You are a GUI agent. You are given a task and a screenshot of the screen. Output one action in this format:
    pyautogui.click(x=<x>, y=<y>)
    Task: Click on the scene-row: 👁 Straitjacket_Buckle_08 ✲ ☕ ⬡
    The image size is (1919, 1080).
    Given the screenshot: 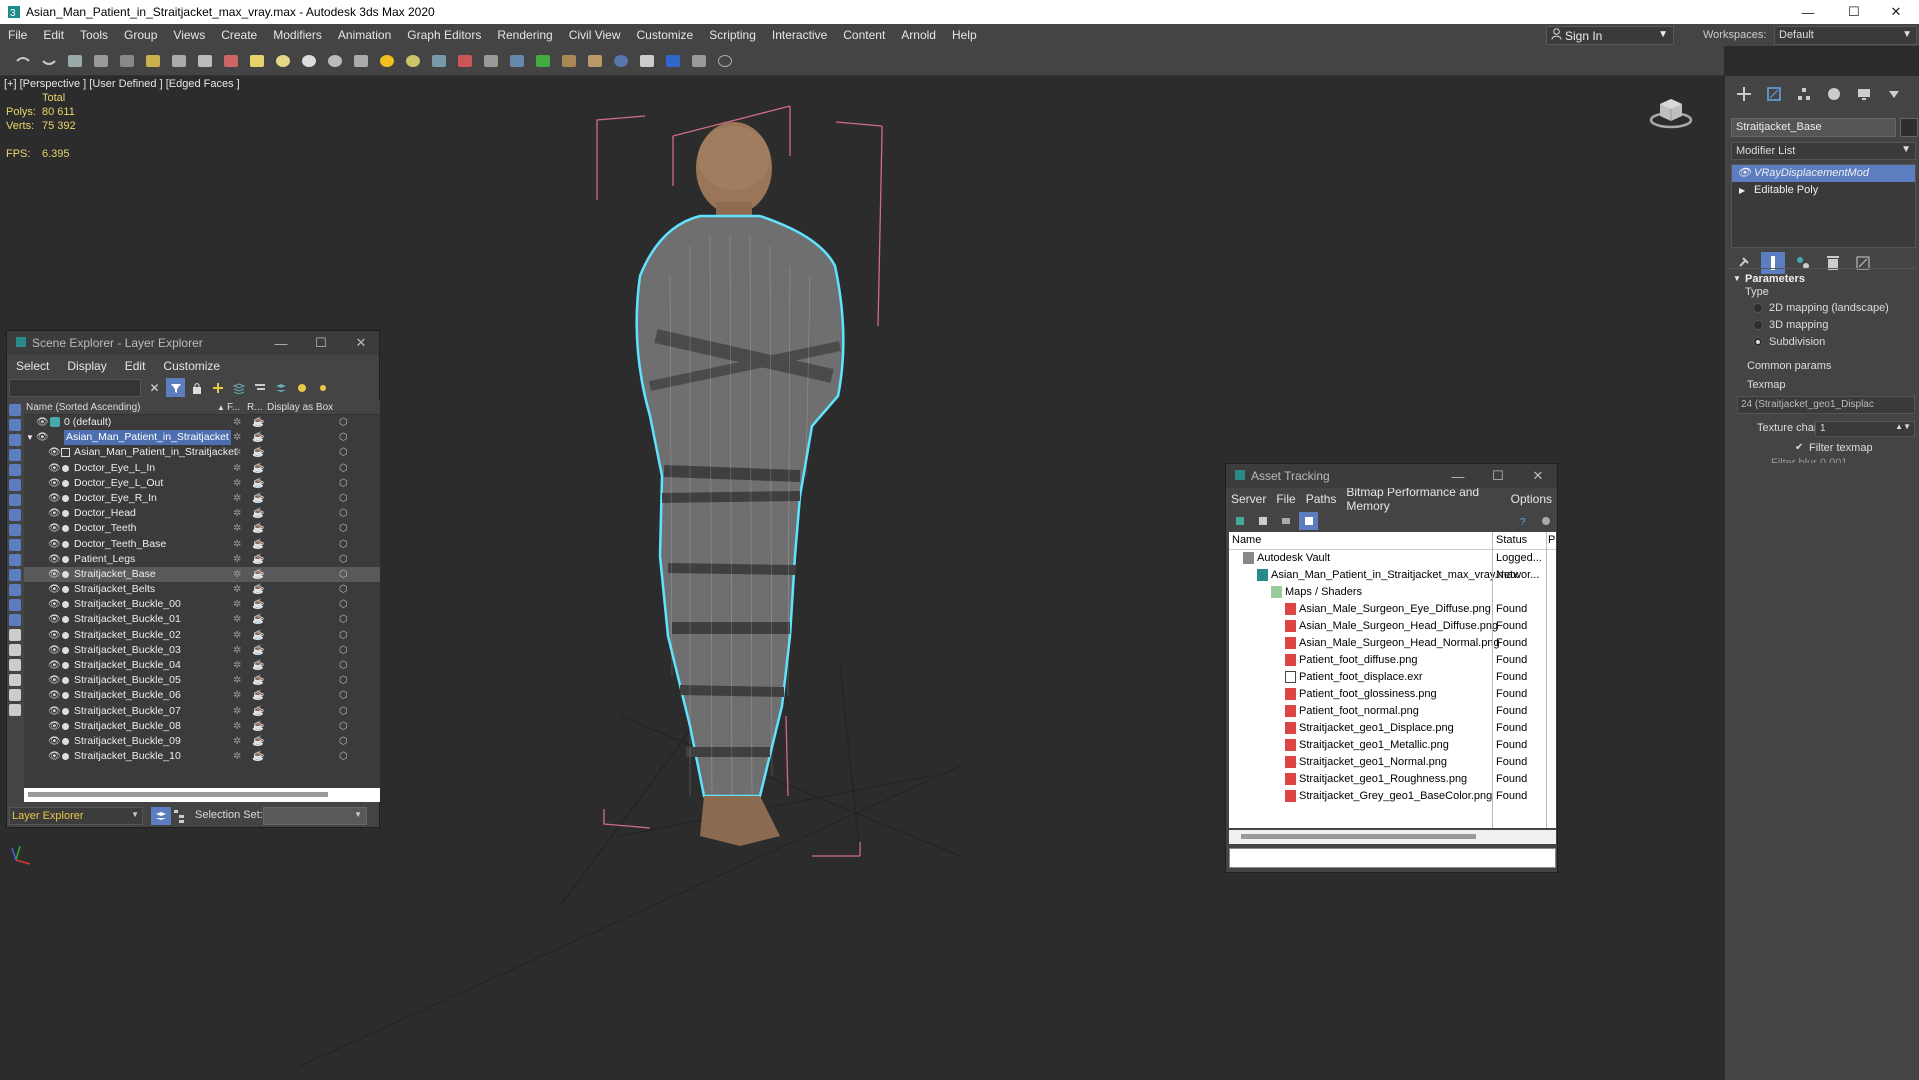 What is the action you would take?
    pyautogui.click(x=202, y=726)
    